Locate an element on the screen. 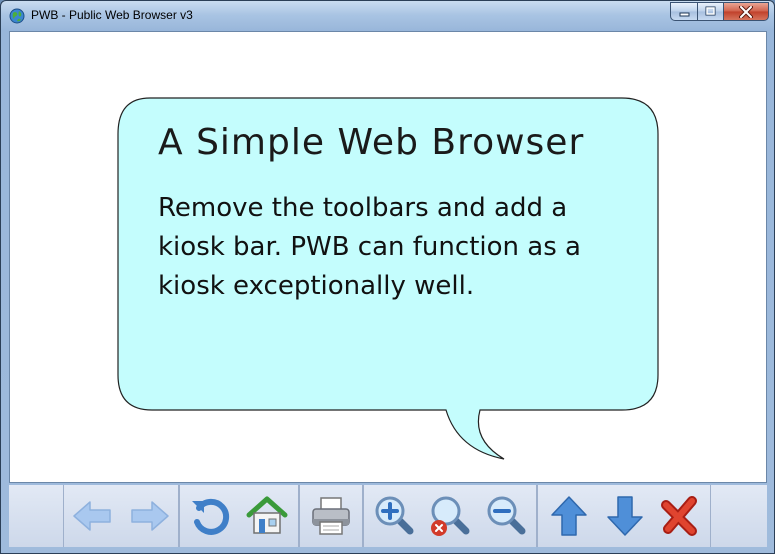  zoom-reset-button is located at coordinates (451, 516).